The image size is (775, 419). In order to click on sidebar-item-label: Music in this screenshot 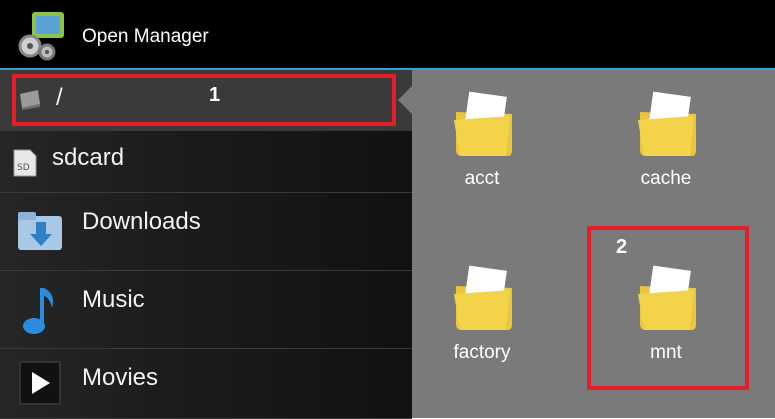, I will do `click(113, 299)`.